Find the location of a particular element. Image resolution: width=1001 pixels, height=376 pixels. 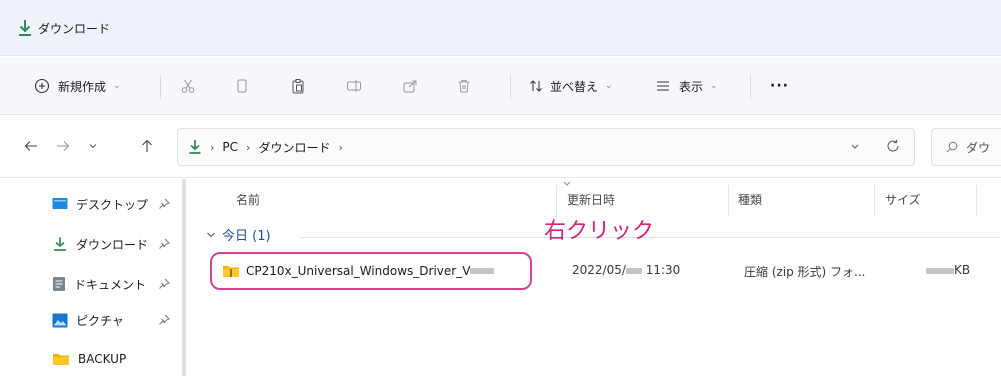

more-options-button: ··· is located at coordinates (779, 86).